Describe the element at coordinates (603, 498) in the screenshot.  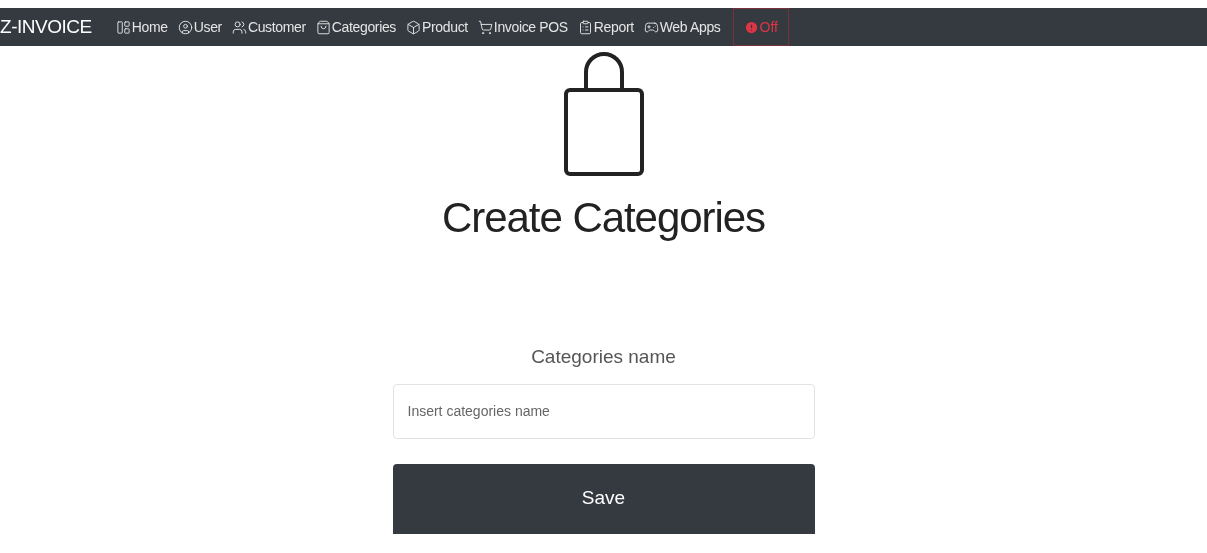
I see `save-button: Save` at that location.